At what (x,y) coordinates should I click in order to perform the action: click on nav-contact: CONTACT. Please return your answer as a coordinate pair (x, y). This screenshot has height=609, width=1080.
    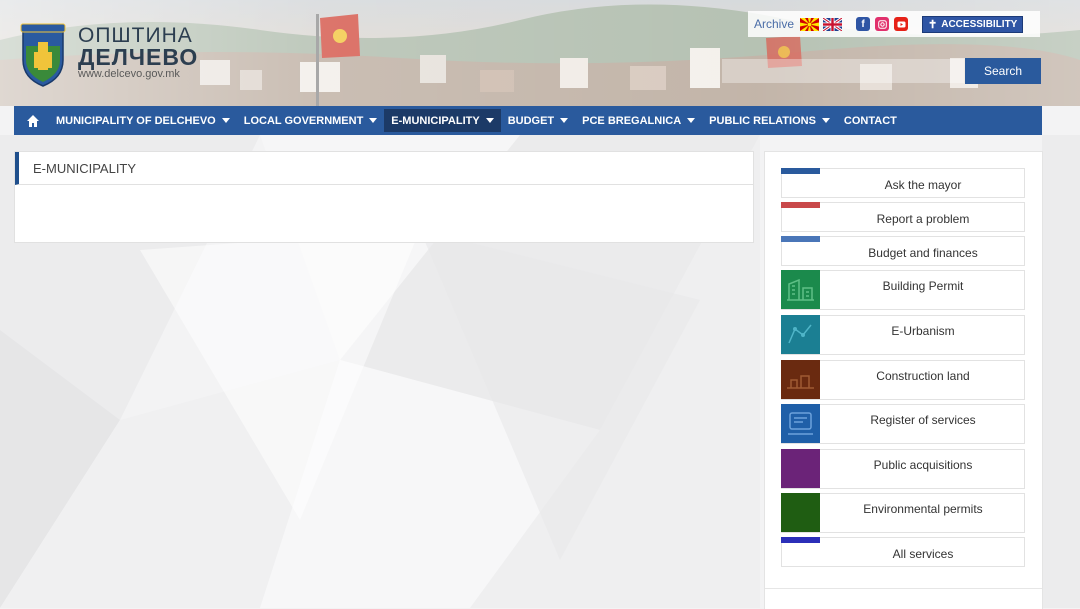
    Looking at the image, I should click on (870, 120).